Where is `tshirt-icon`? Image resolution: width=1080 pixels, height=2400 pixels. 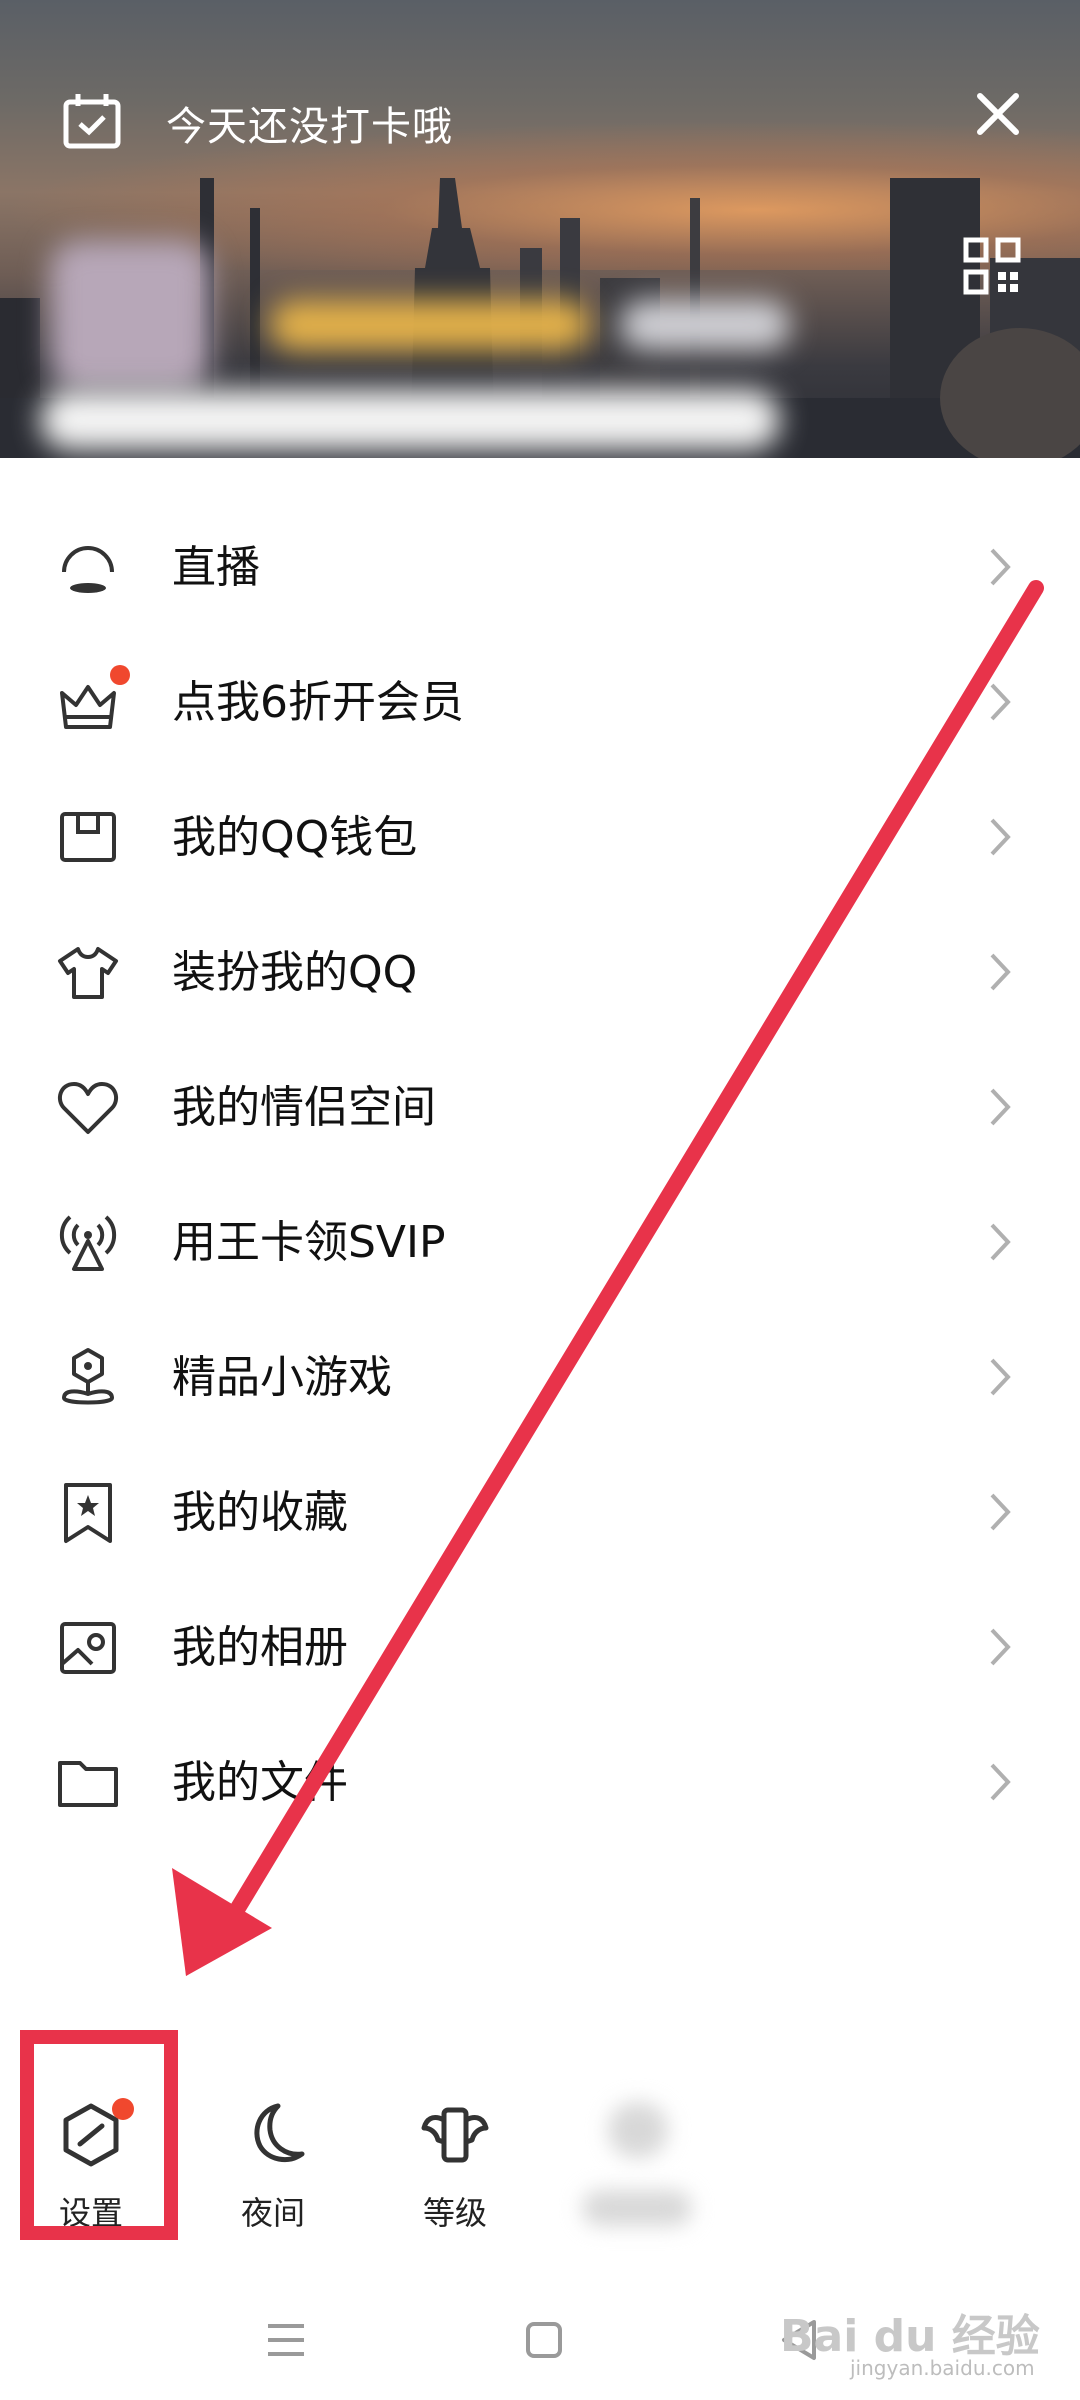 tshirt-icon is located at coordinates (88, 973).